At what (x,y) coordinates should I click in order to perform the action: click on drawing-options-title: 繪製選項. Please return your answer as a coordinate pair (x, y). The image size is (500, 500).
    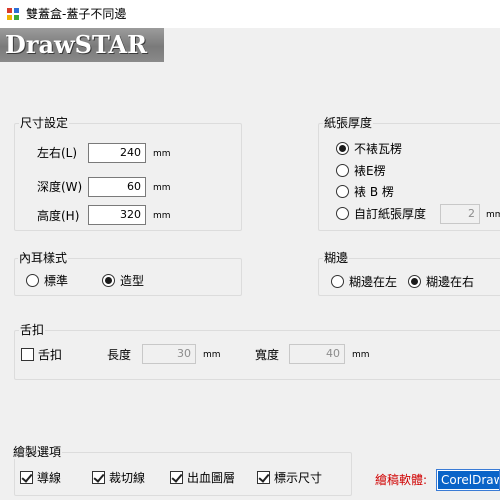
    Looking at the image, I should click on (37, 452).